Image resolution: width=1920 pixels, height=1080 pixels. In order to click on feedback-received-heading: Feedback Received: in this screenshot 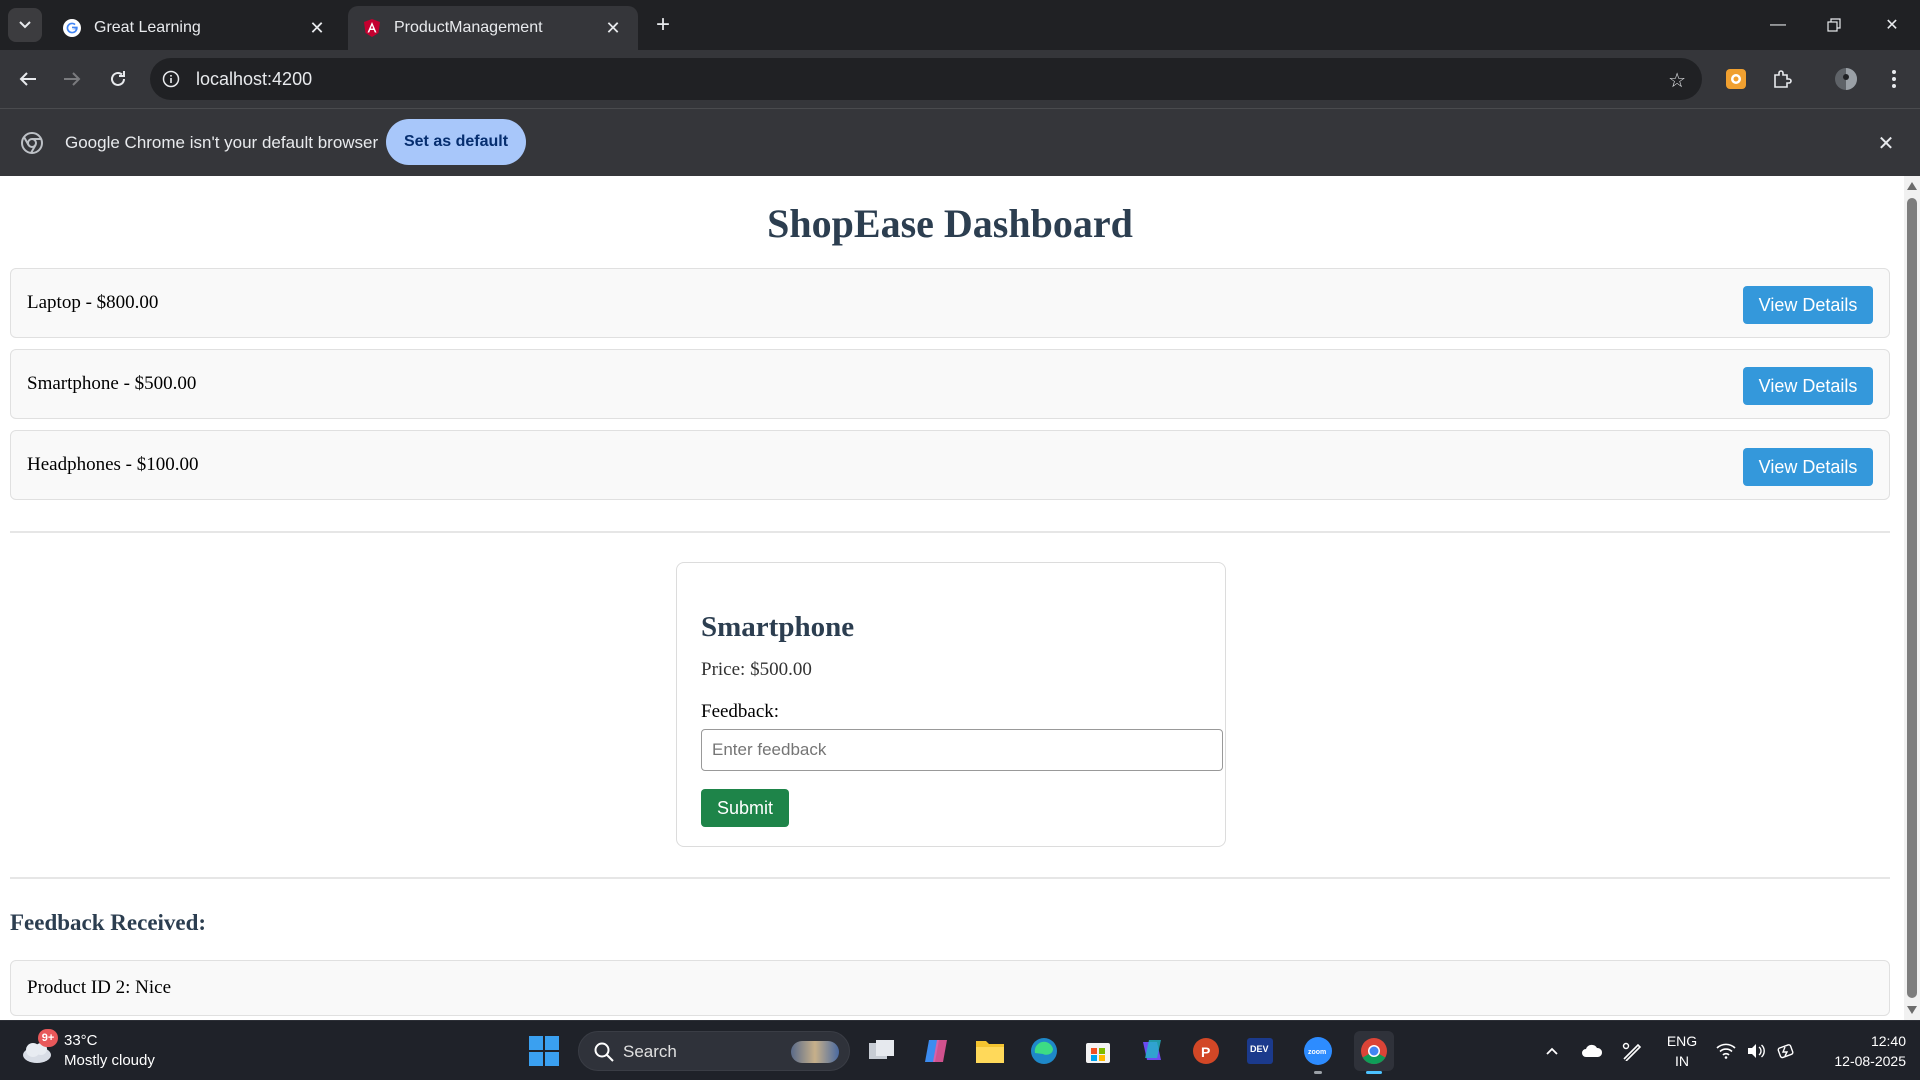, I will do `click(108, 922)`.